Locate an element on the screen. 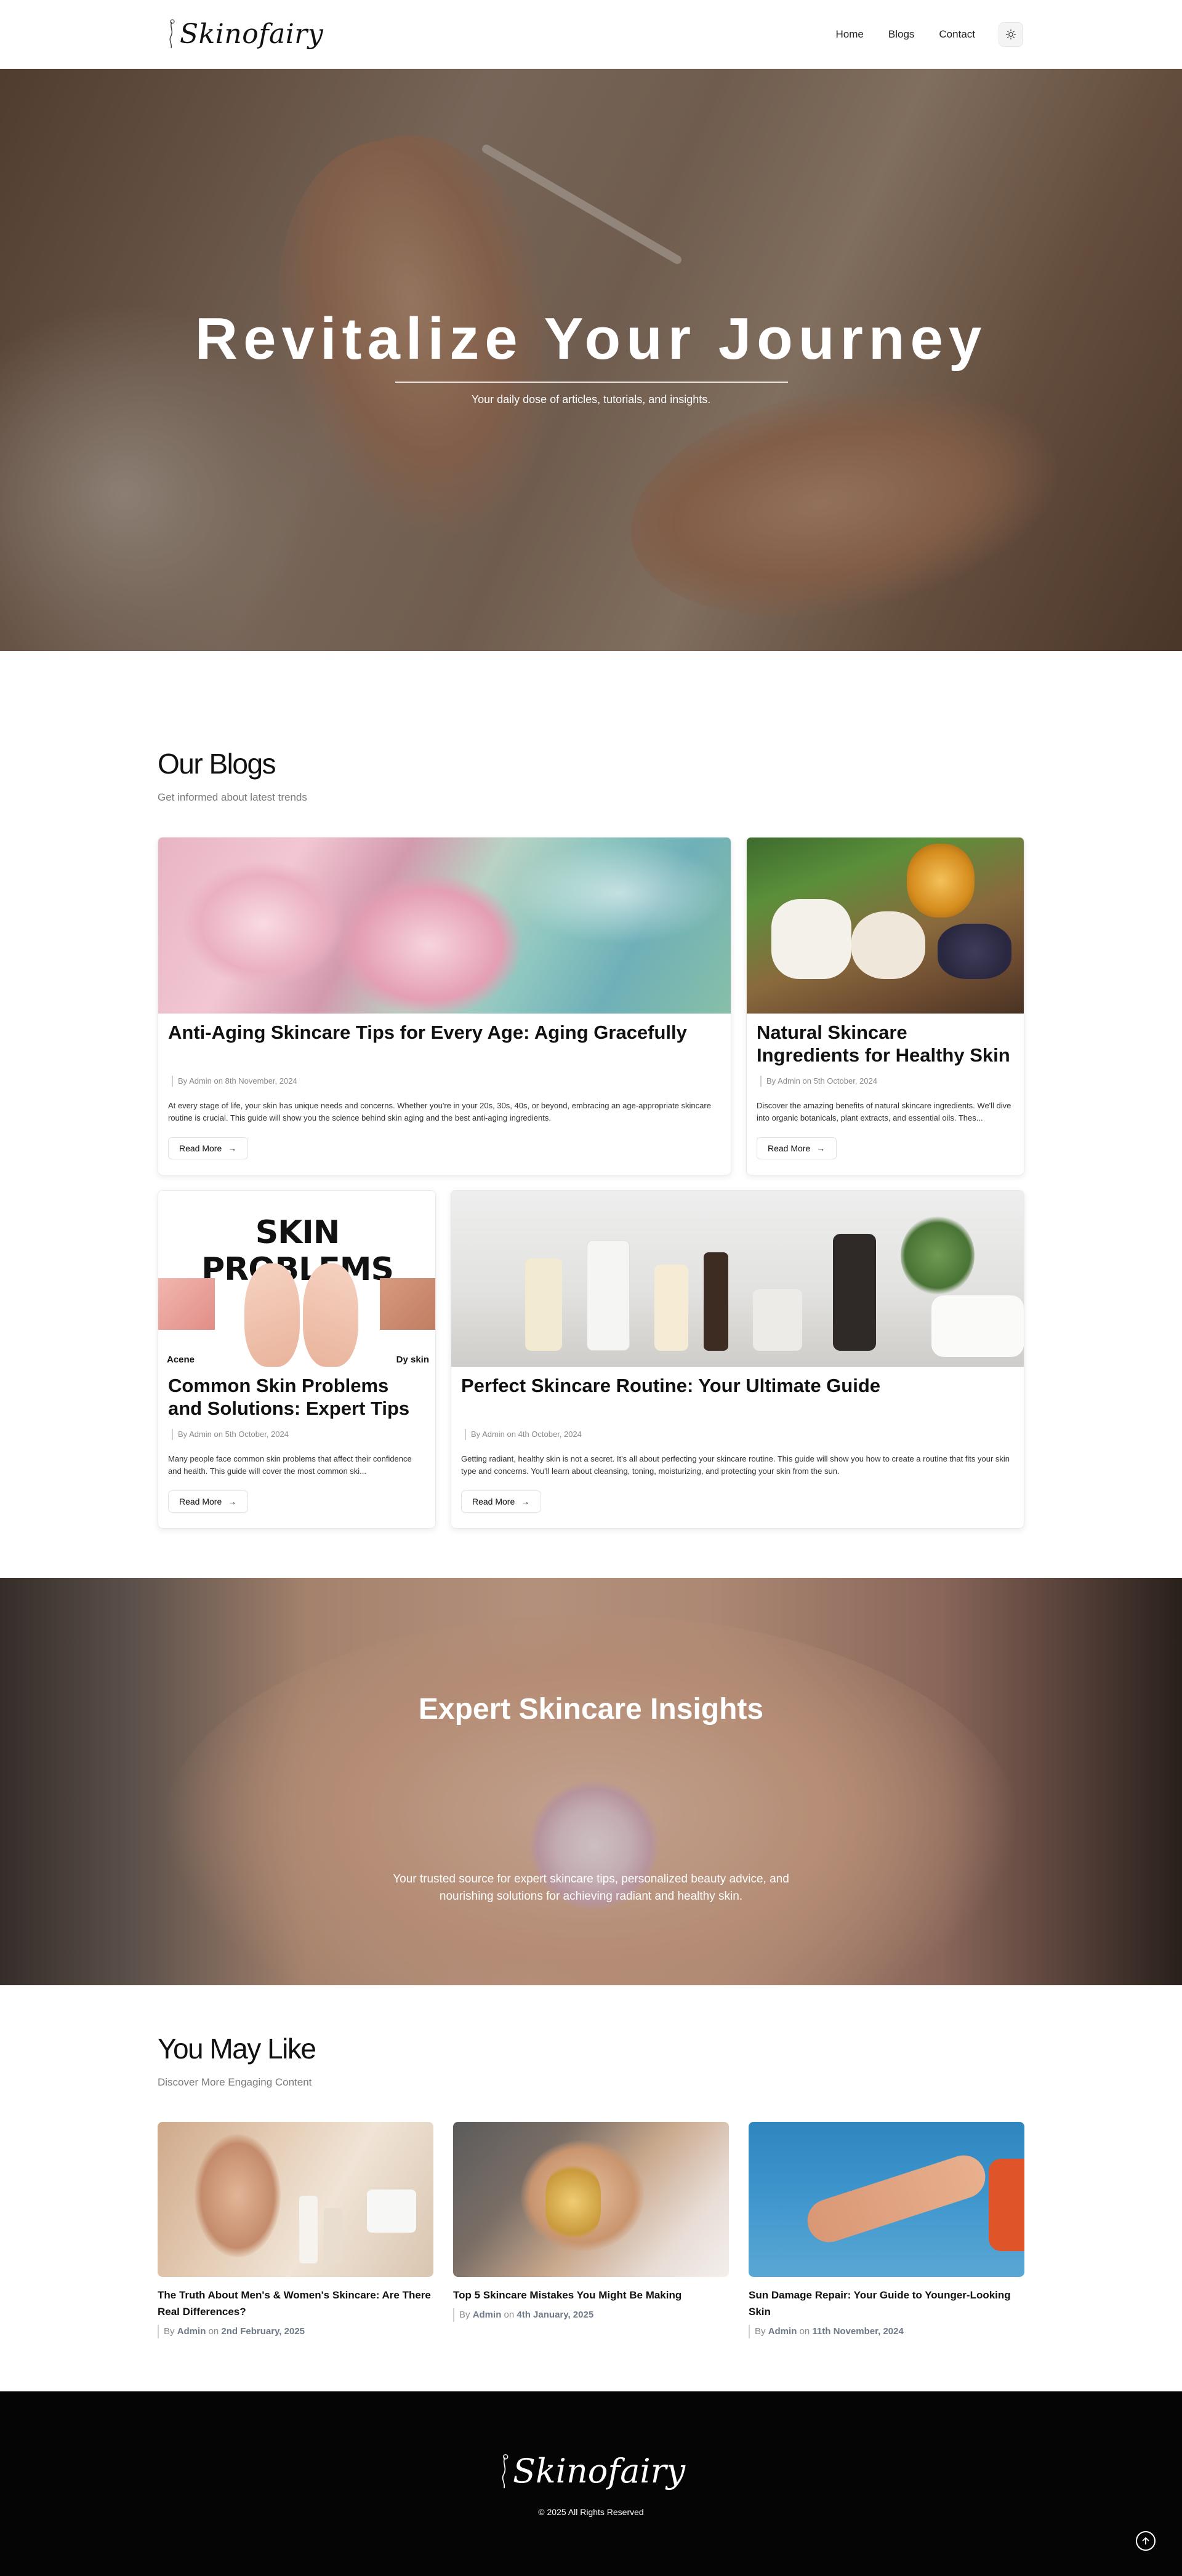 The image size is (1182, 2576). related-post-meta: By Admin on 2nd February, 2025 is located at coordinates (295, 2331).